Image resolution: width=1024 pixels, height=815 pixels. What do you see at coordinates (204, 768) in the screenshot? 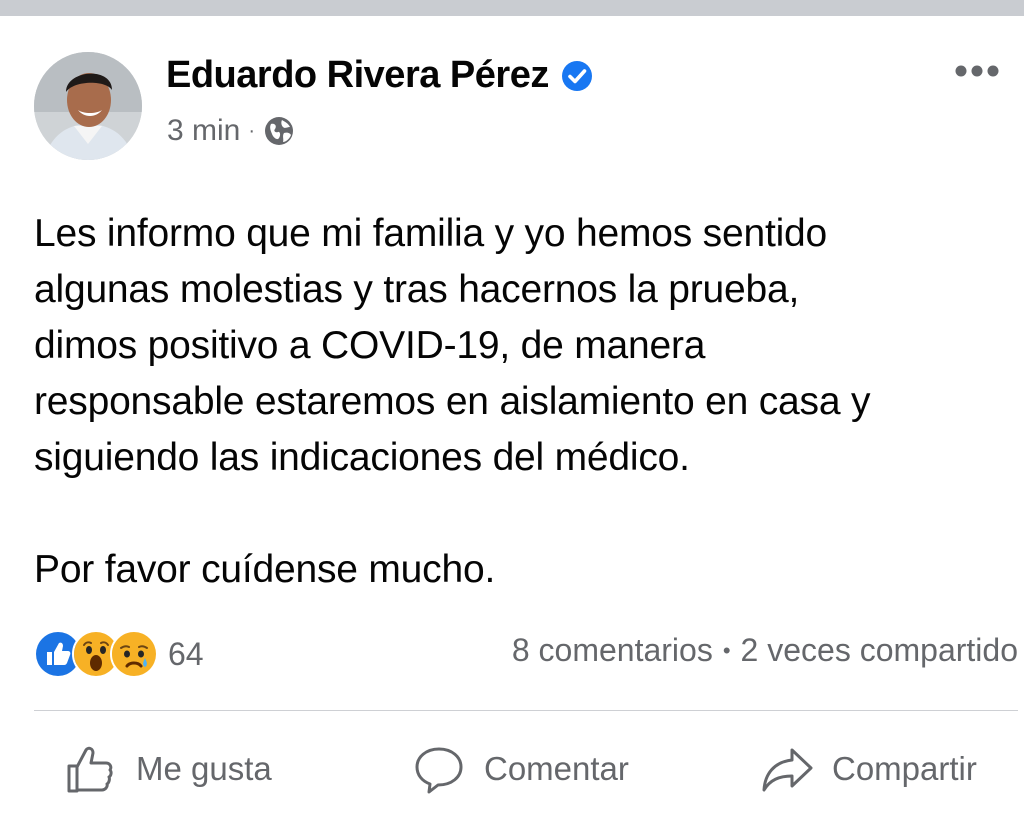
I see `like-label: Me gusta` at bounding box center [204, 768].